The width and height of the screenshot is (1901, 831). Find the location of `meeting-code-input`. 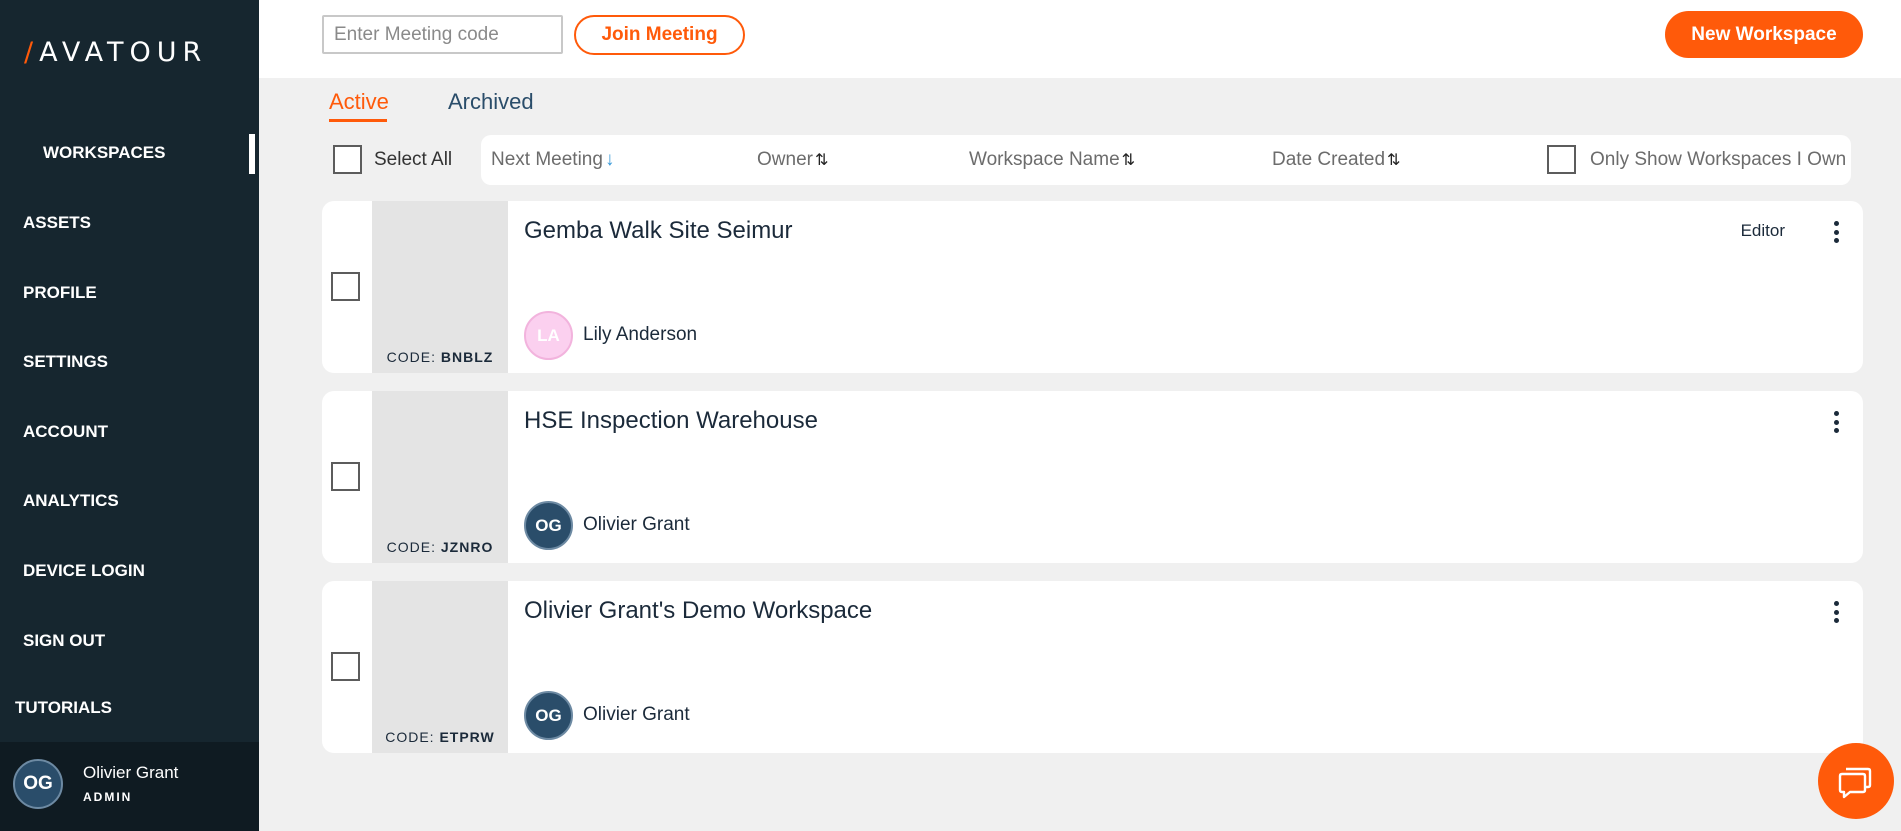

meeting-code-input is located at coordinates (442, 34).